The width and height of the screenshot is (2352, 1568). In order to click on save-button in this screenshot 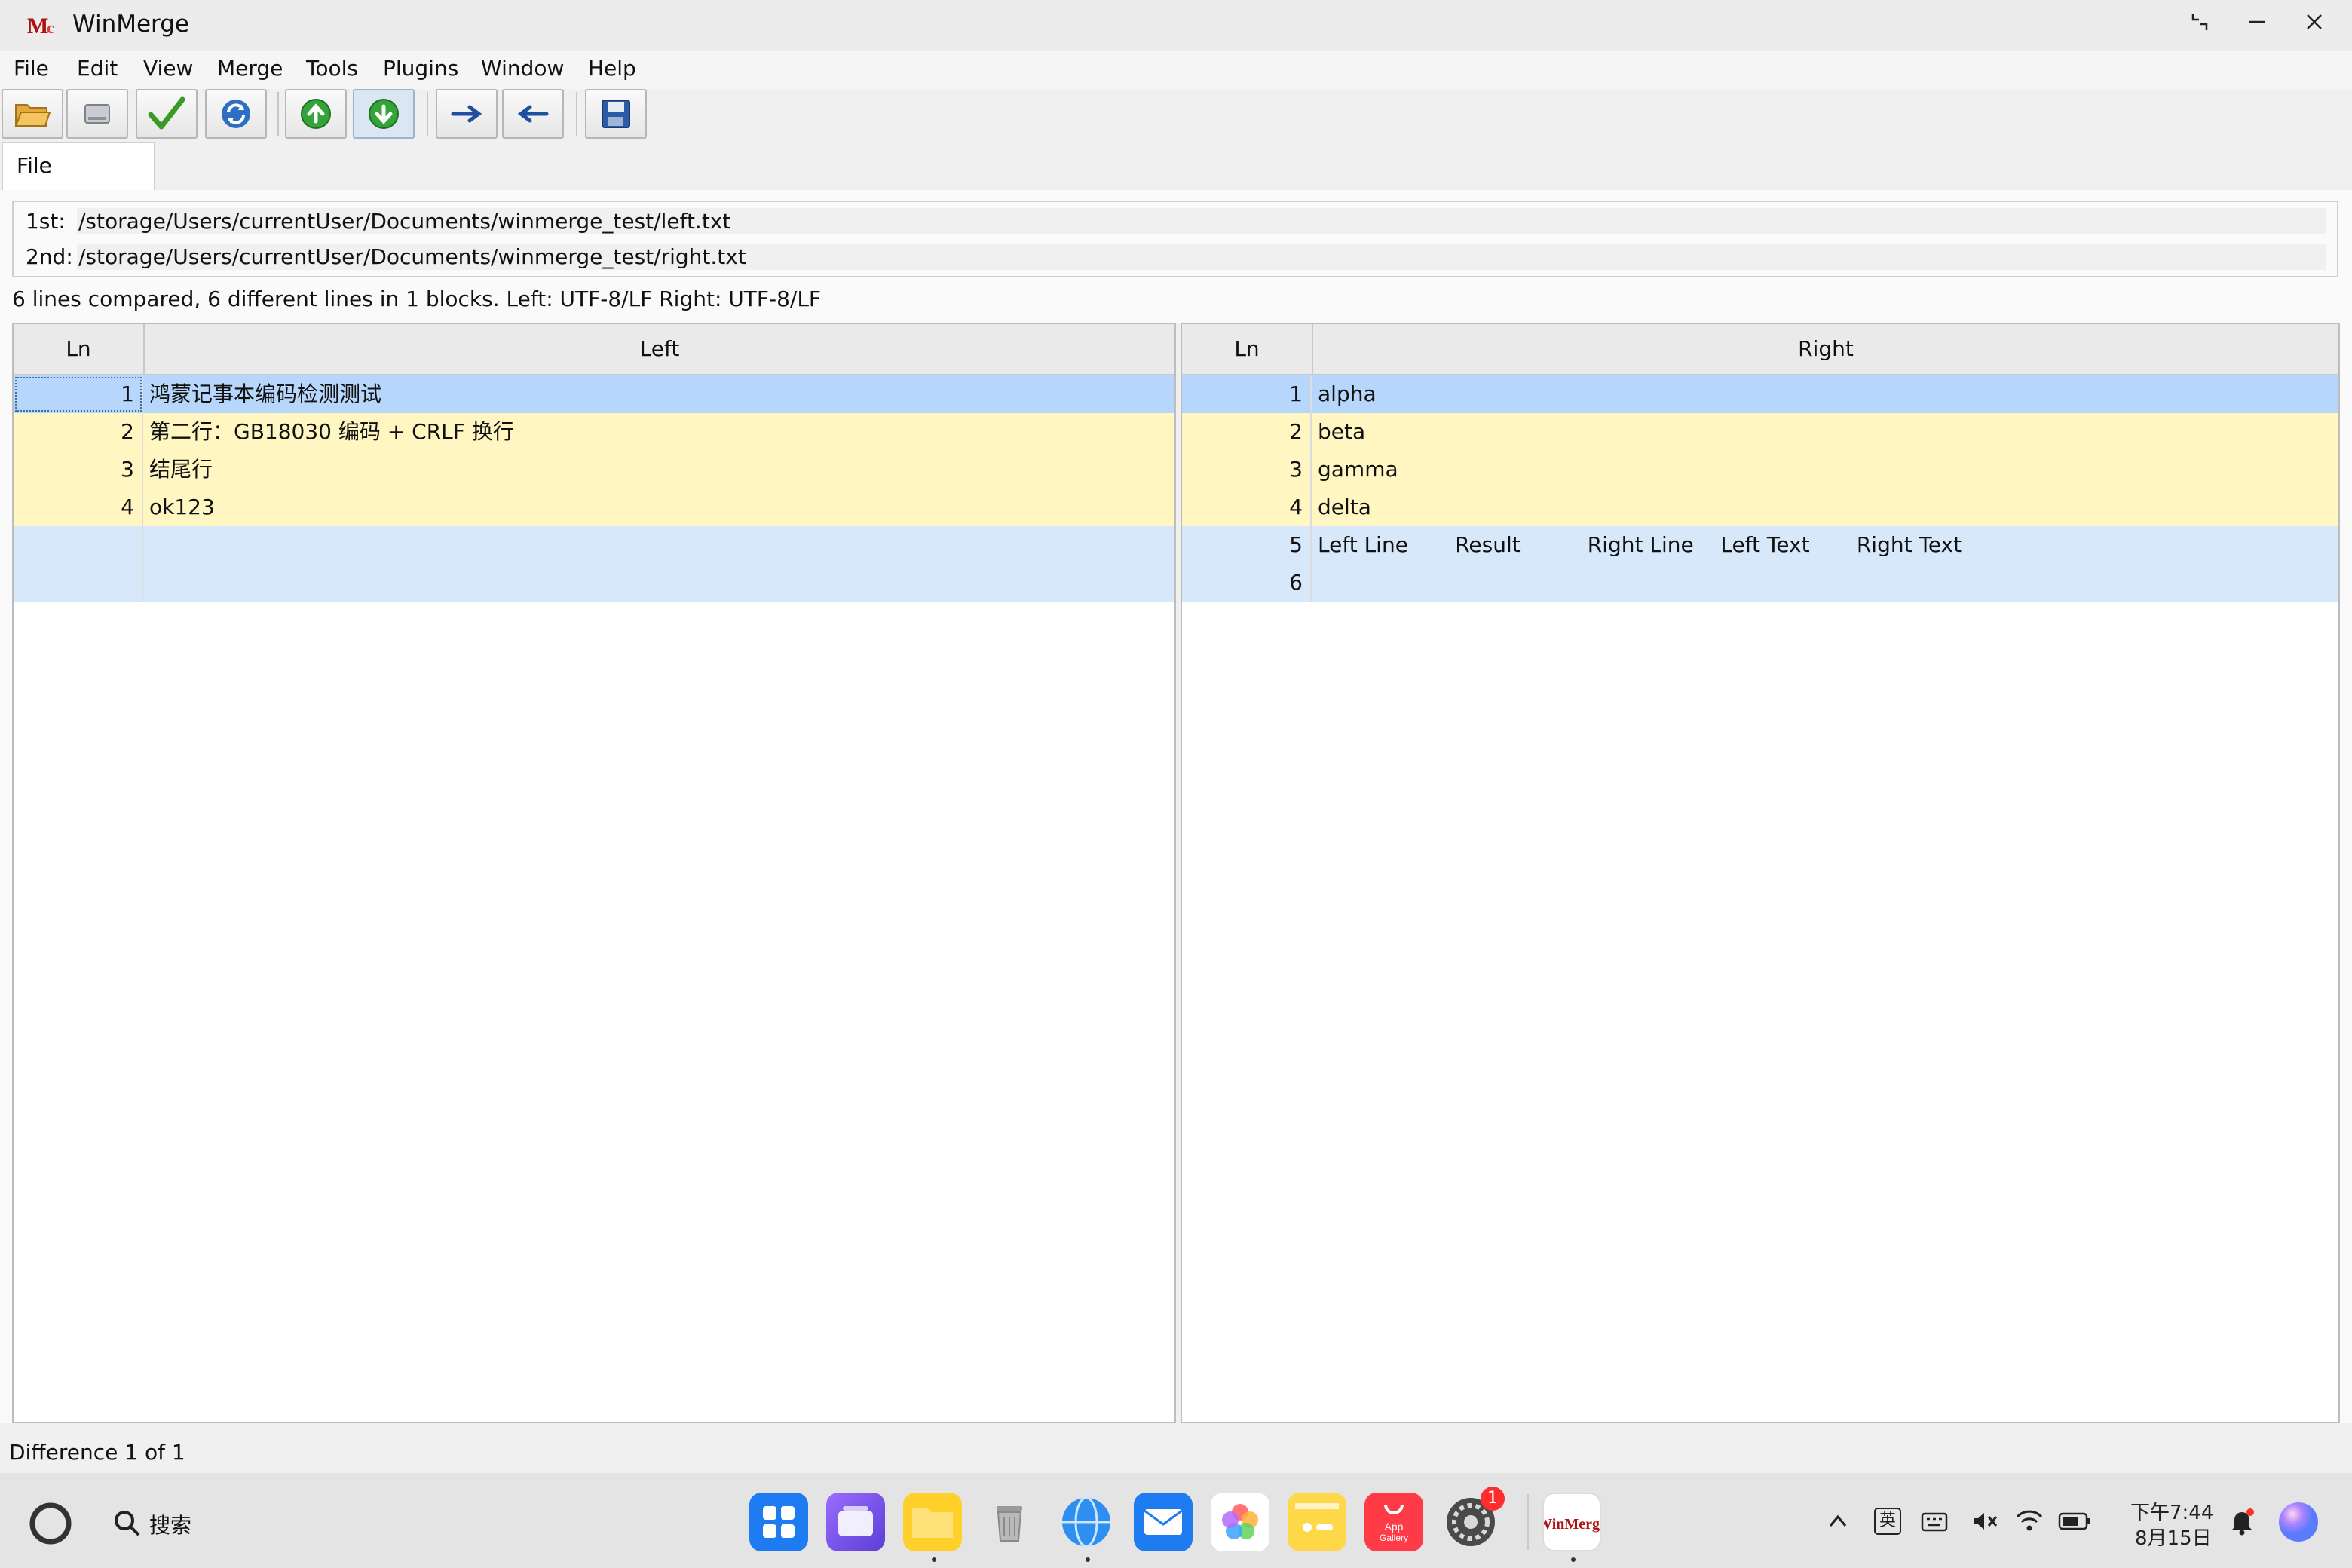, I will do `click(616, 114)`.